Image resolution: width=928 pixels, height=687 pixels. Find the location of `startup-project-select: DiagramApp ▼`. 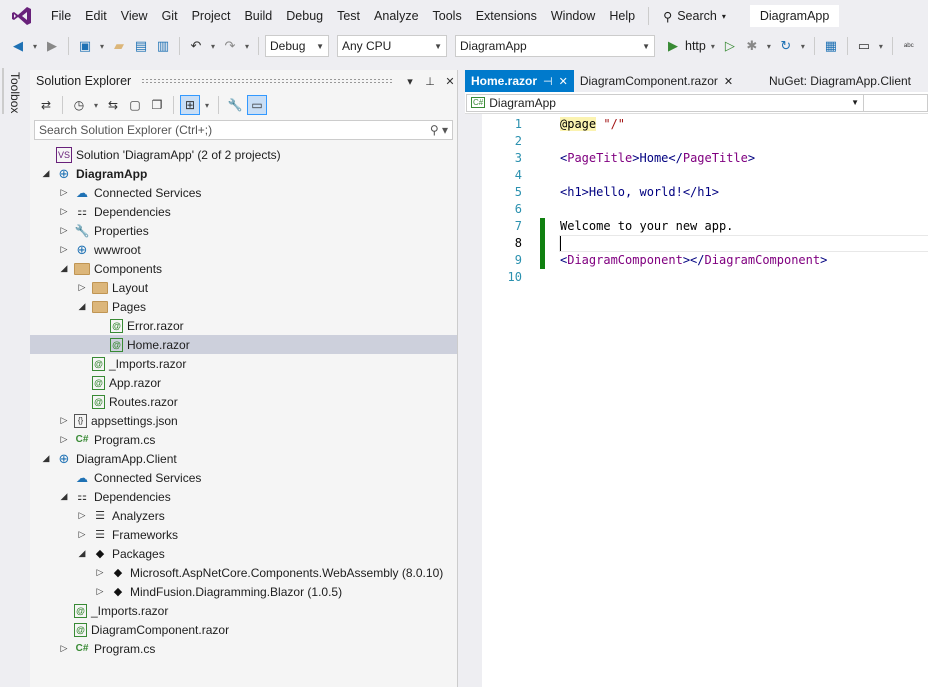

startup-project-select: DiagramApp ▼ is located at coordinates (555, 46).